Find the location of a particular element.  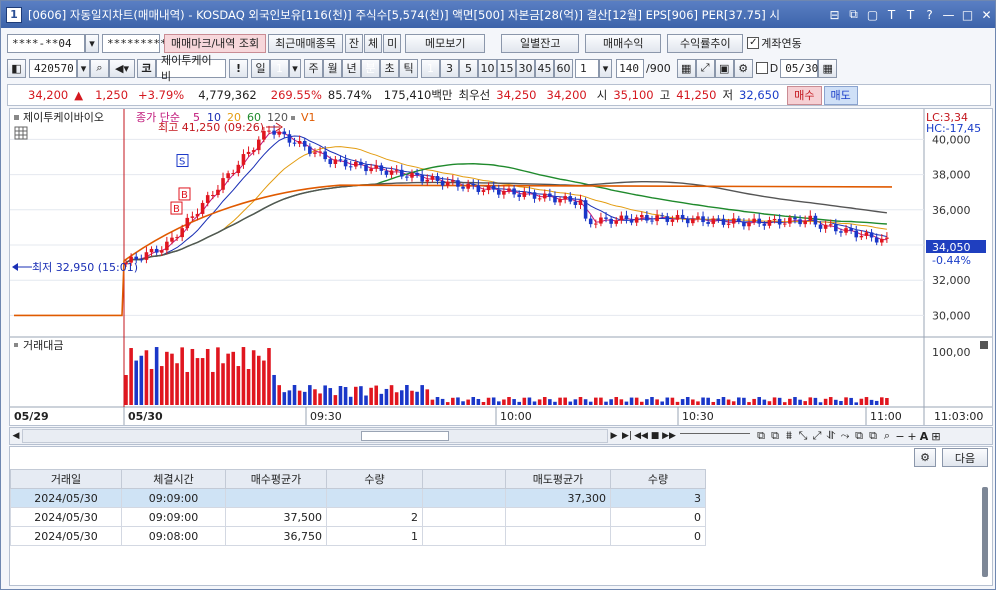

period-day-button: 일 is located at coordinates (260, 68).